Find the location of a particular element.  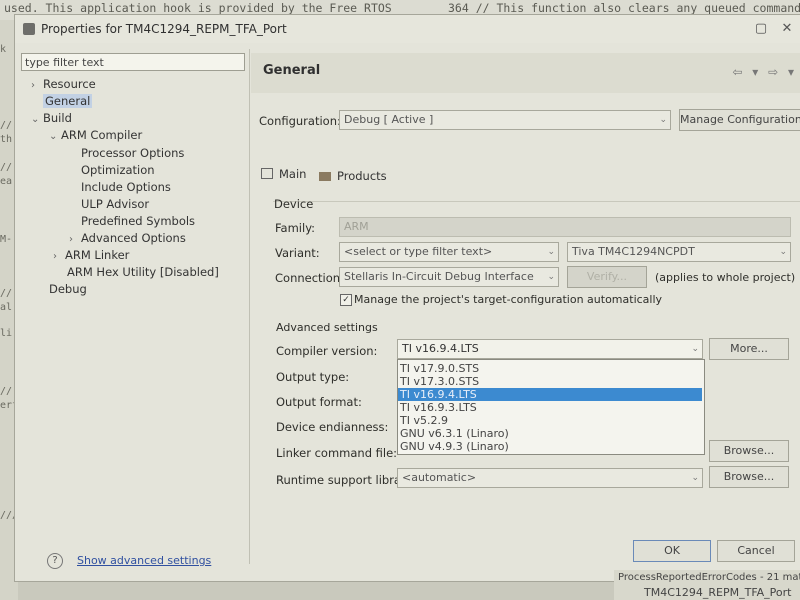

dropdown-option: GNU v6.3.1 (Linaro) is located at coordinates (454, 433).